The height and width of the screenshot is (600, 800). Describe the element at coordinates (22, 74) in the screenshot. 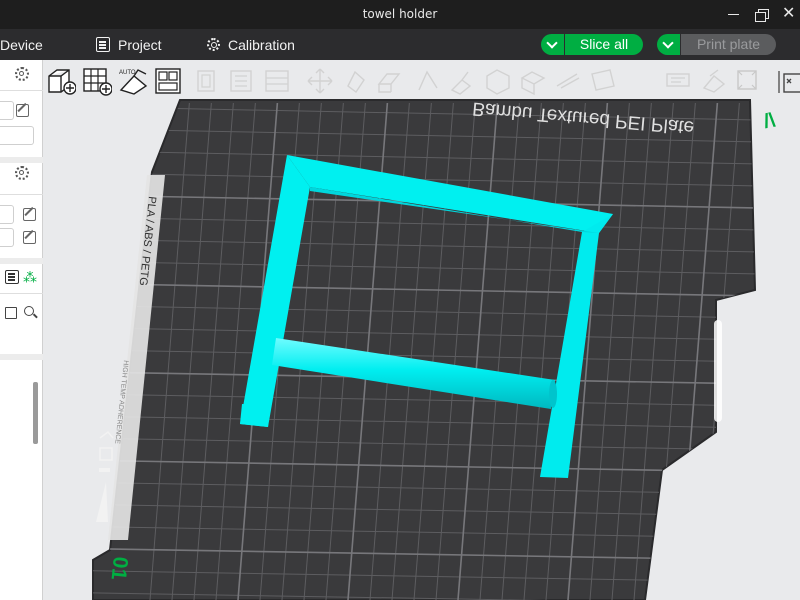

I see `printer-settings-gear-icon` at that location.